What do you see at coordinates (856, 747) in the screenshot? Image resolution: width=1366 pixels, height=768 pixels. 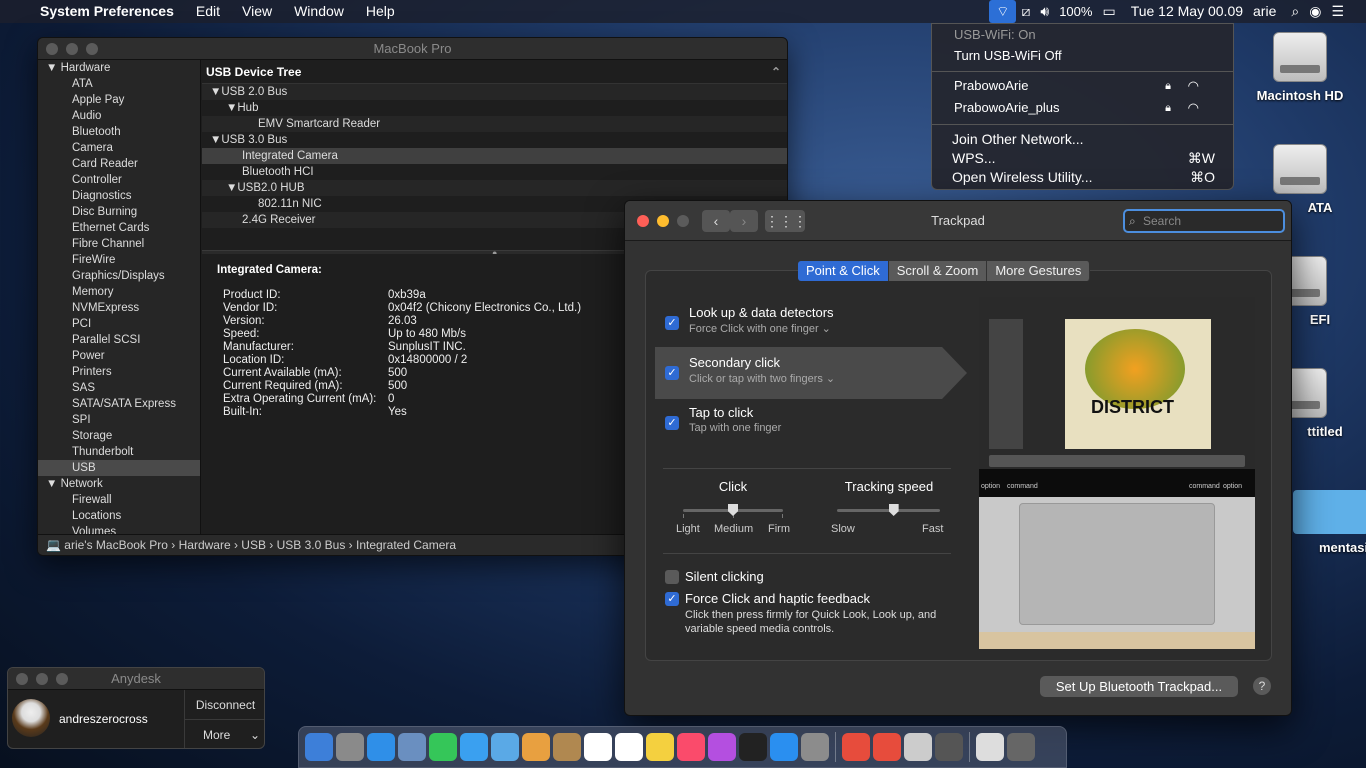 I see `anydesk-icon` at bounding box center [856, 747].